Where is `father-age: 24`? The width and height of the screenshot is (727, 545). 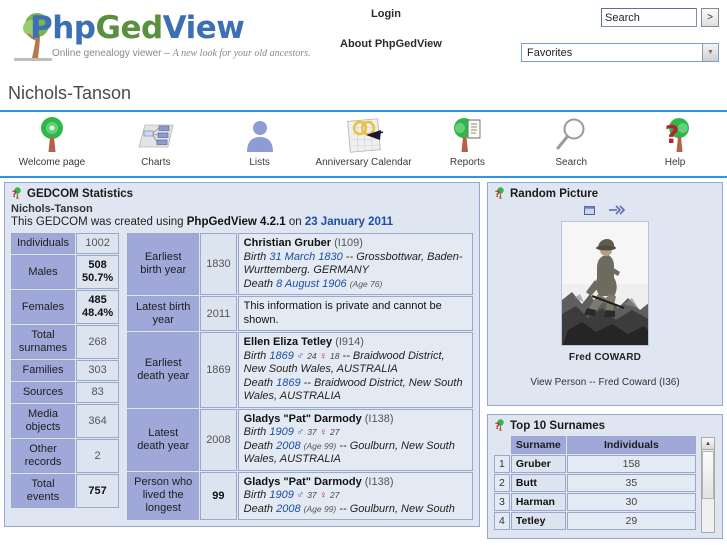
father-age: 24 is located at coordinates (312, 355).